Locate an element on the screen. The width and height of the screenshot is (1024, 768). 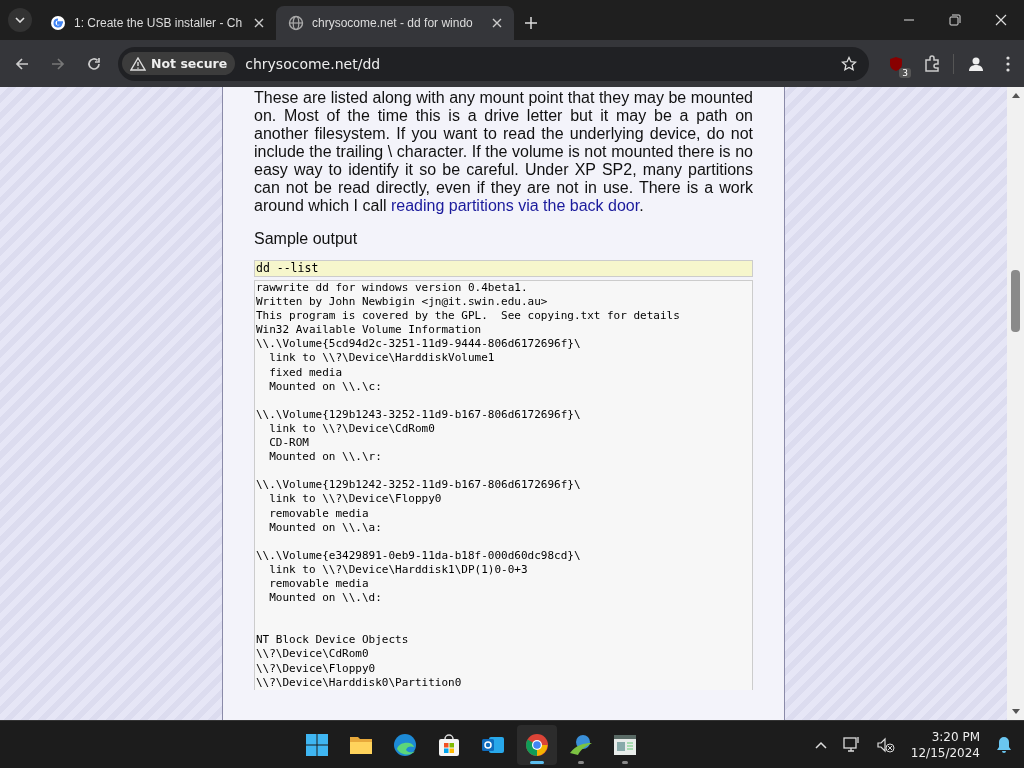
chevron-down-icon is located at coordinates (20, 20).